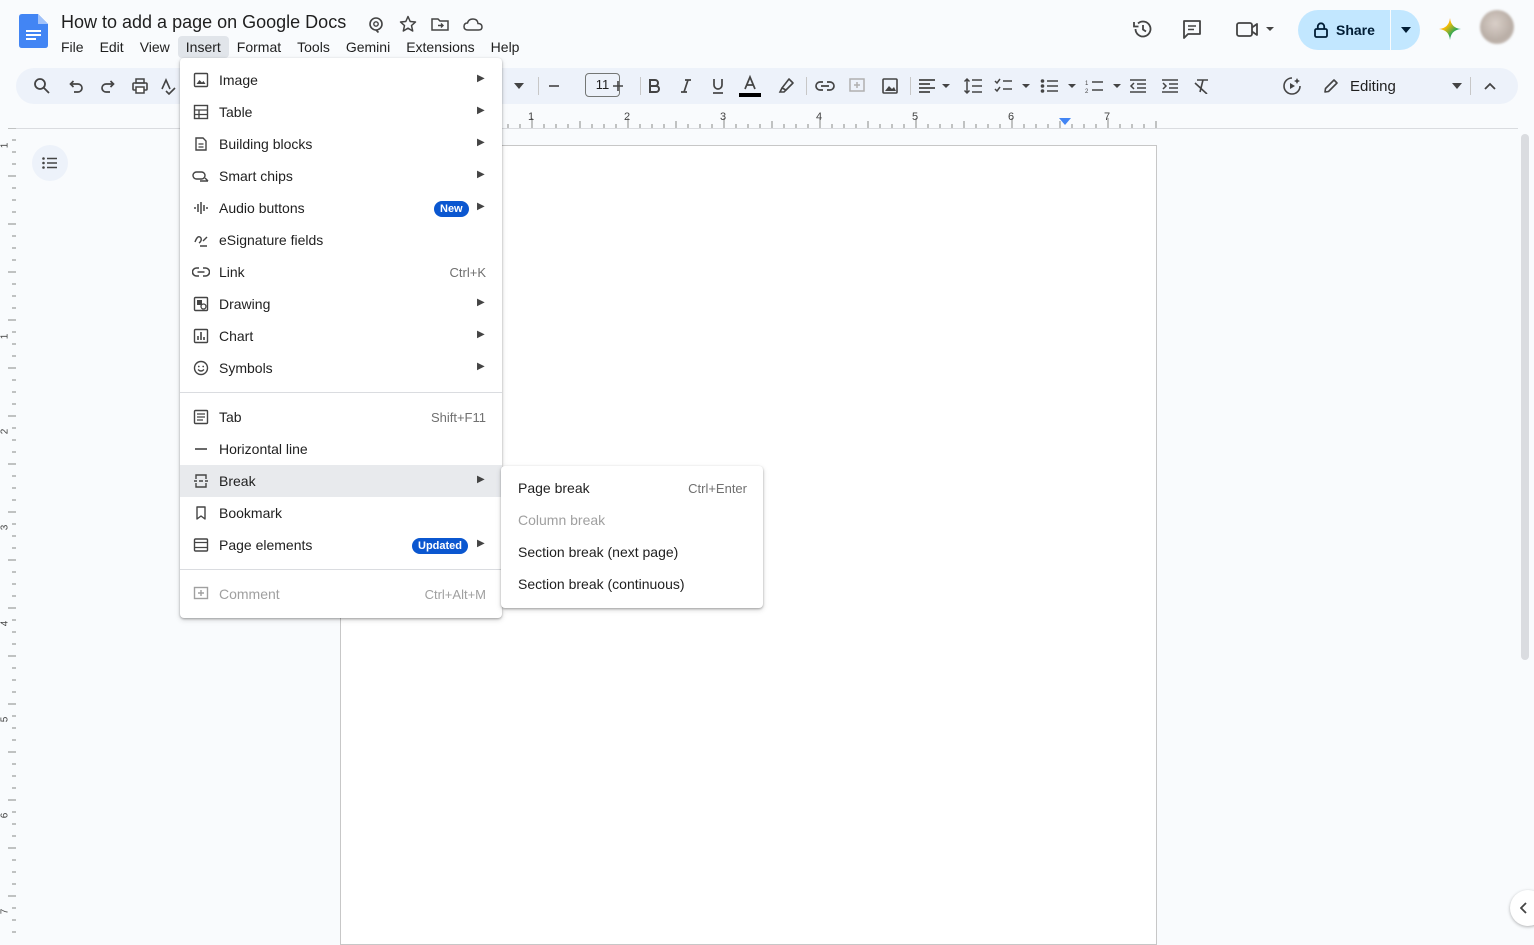 This screenshot has width=1534, height=945. I want to click on numbered-list-icon: 12, so click(1104, 86).